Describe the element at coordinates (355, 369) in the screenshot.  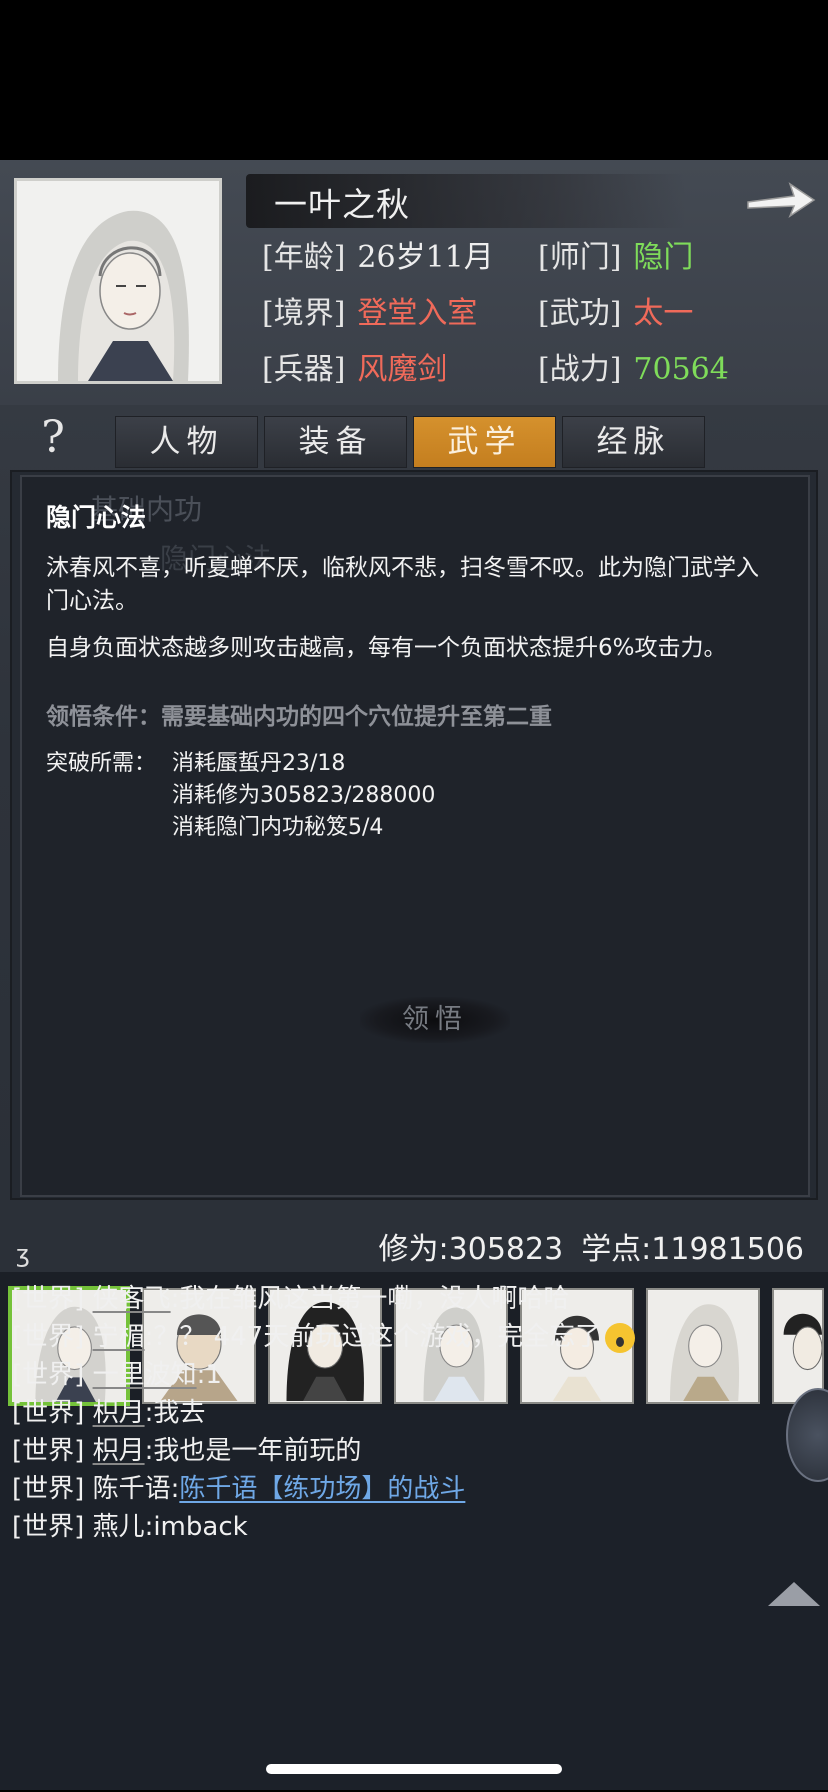
I see `stat-weapon: [兵器] 风魔剑` at that location.